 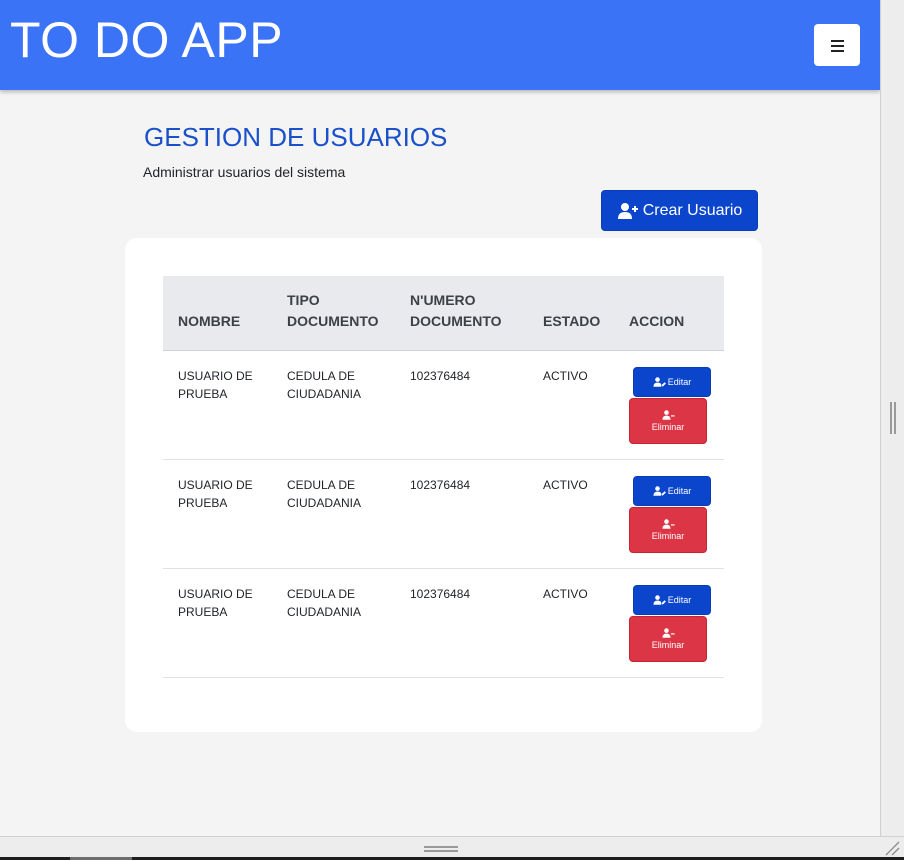 I want to click on resize-corner-icon, so click(x=892, y=848).